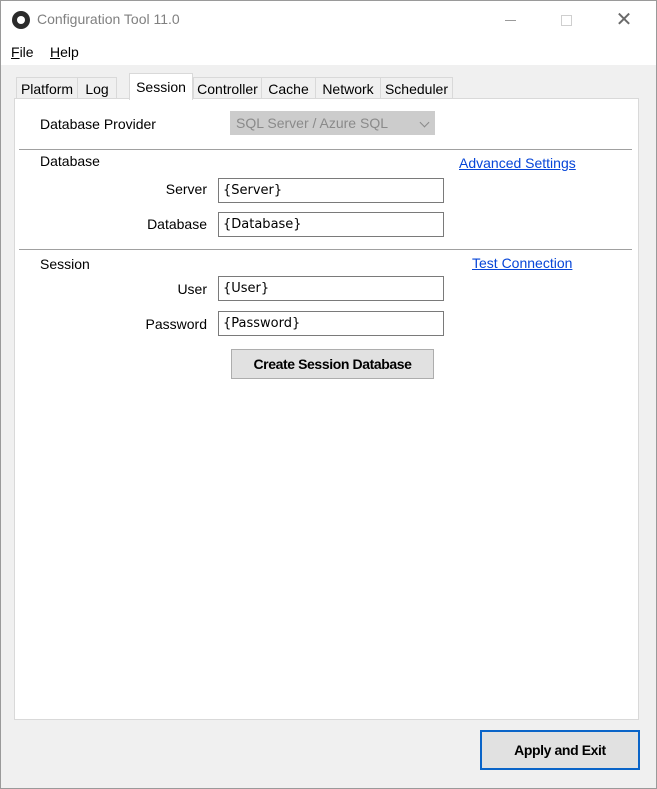  What do you see at coordinates (325, 250) in the screenshot?
I see `session-section-divider-highlight` at bounding box center [325, 250].